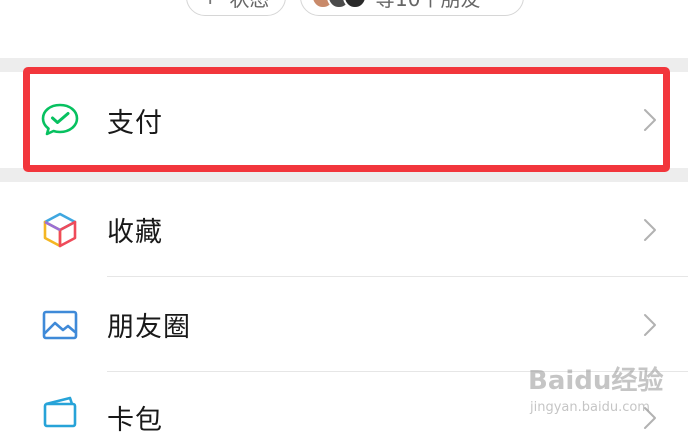 The height and width of the screenshot is (442, 688). I want to click on moments-picture-icon, so click(60, 325).